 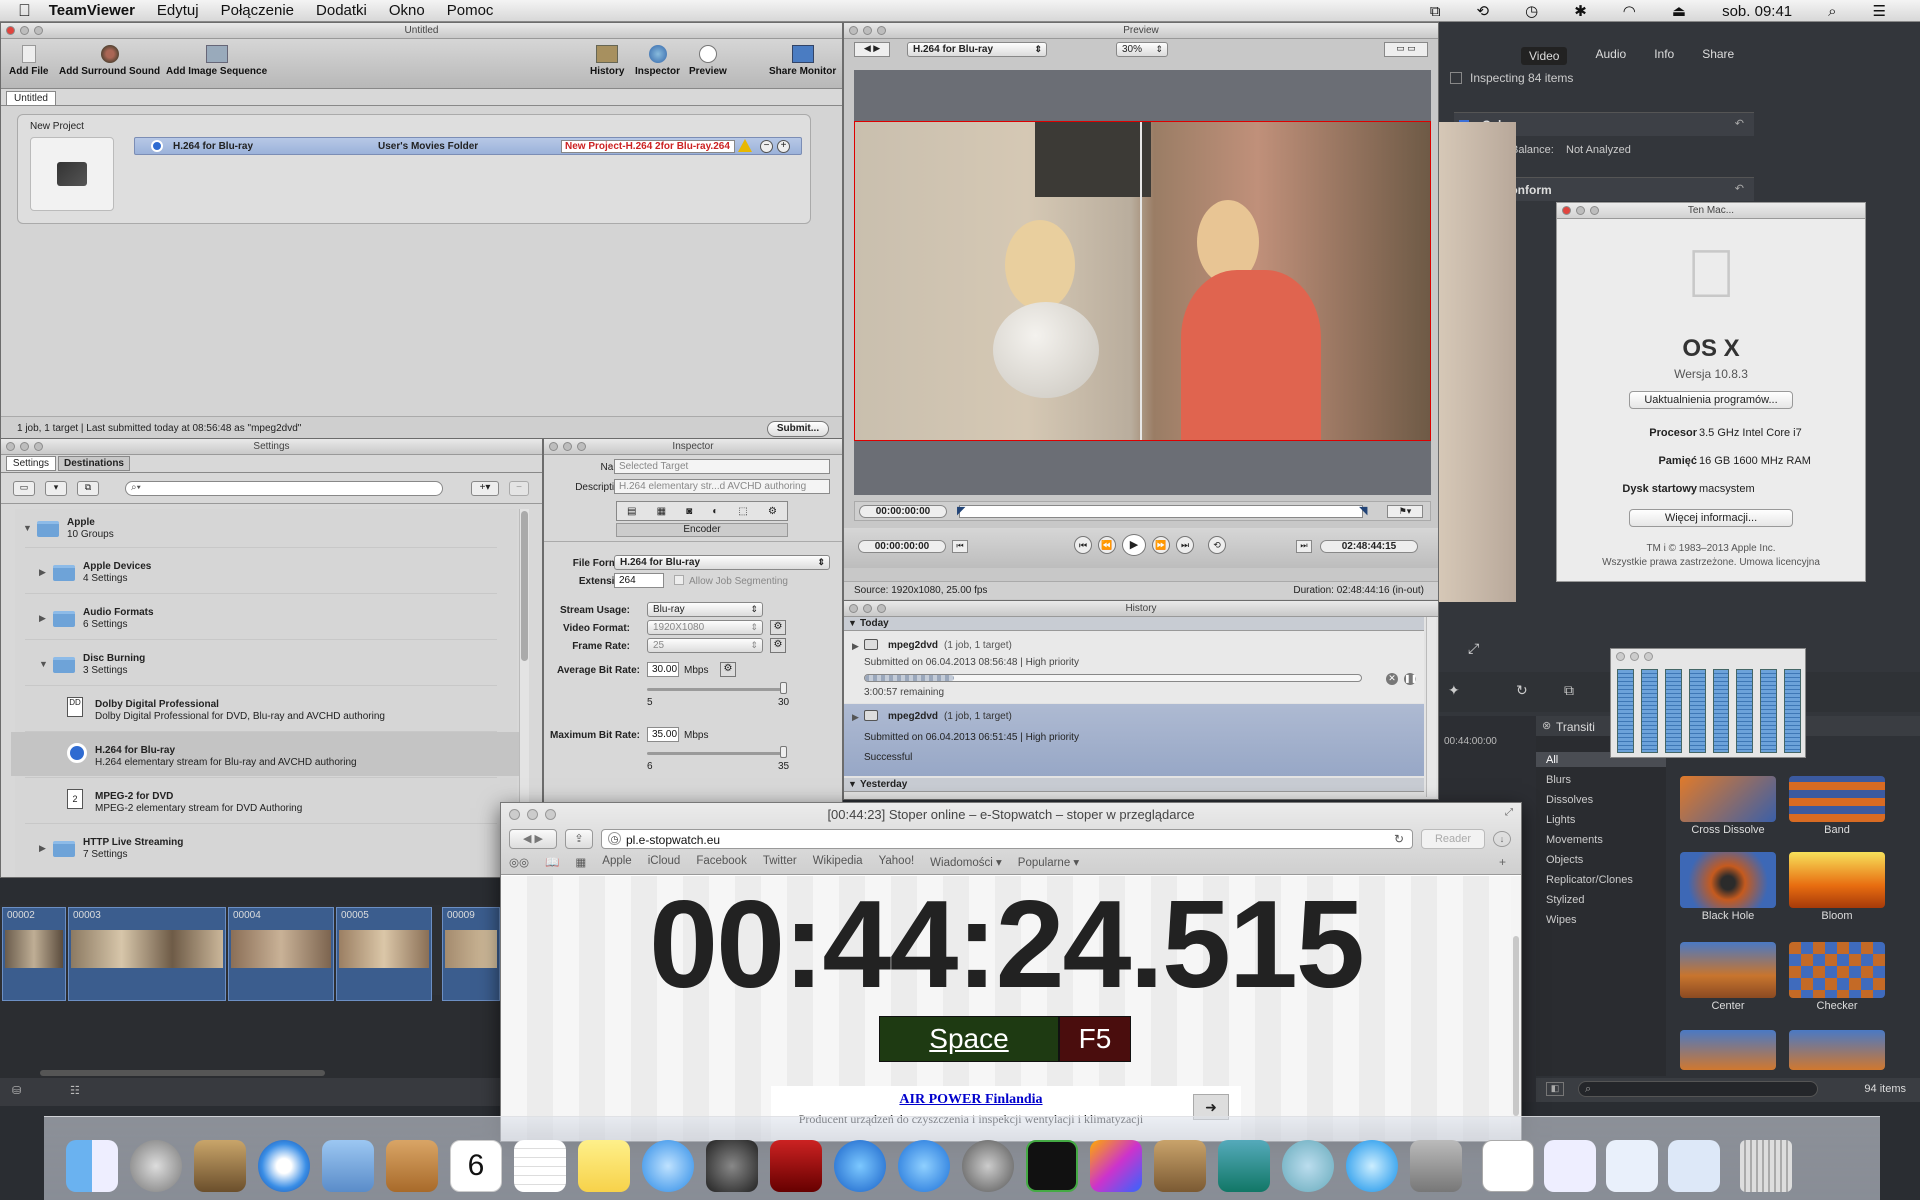 I want to click on bookmark-facebook: Facebook, so click(x=721, y=862).